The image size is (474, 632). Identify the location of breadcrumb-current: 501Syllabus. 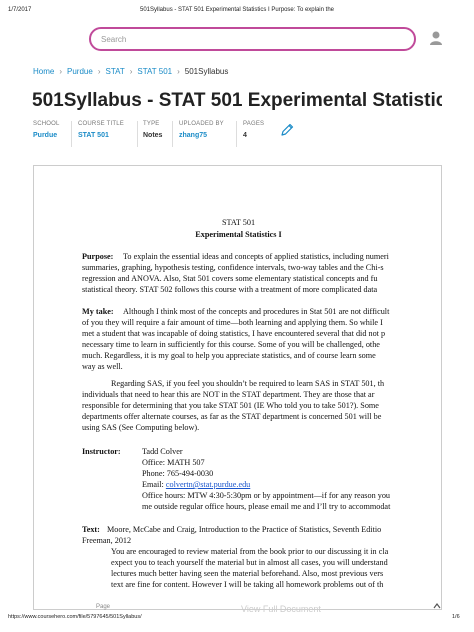
(206, 71).